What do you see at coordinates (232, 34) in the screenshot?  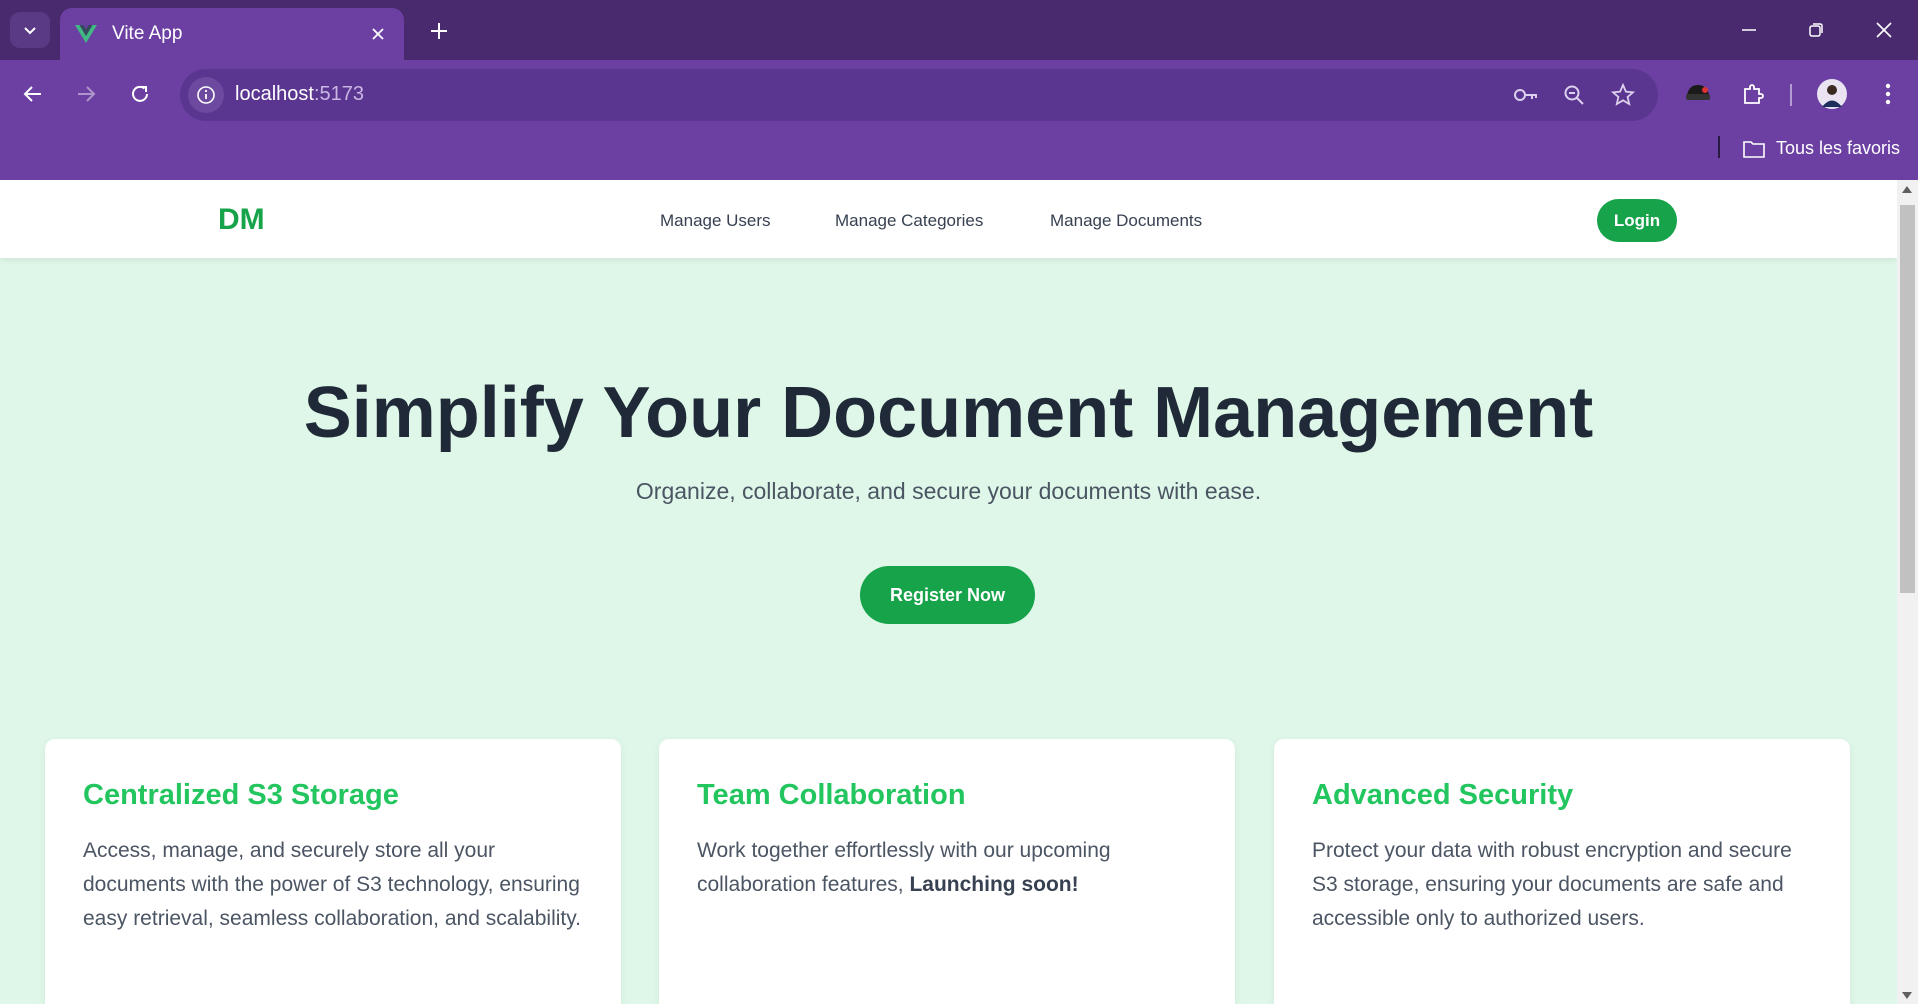 I see `browser-tab: Vite App` at bounding box center [232, 34].